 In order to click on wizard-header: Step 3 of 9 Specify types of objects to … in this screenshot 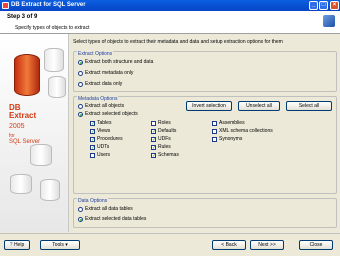, I will do `click(170, 22)`.